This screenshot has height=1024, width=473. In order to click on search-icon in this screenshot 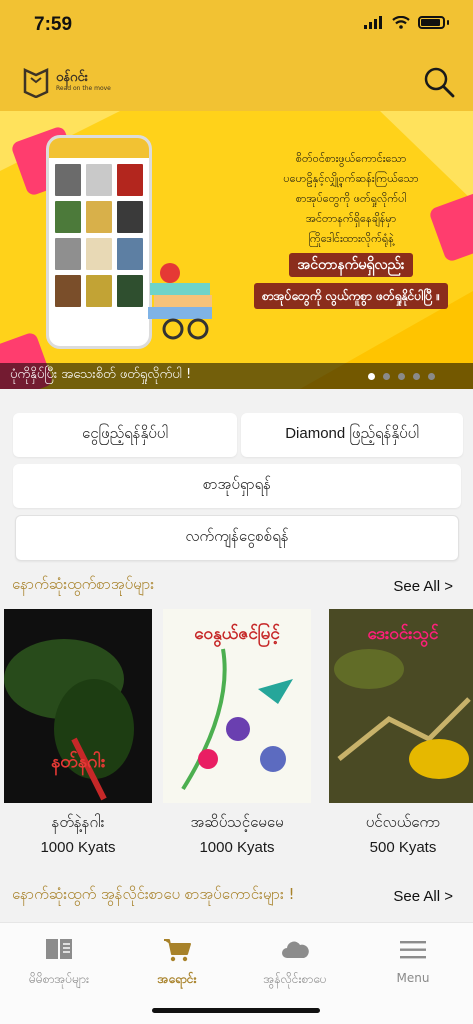, I will do `click(439, 82)`.